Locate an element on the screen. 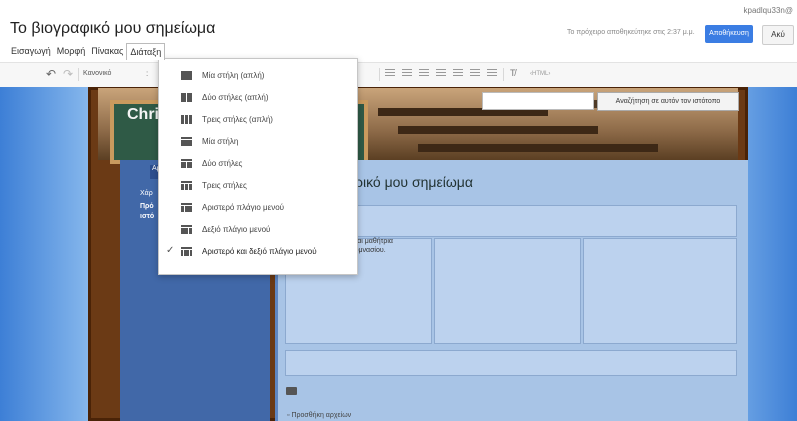  align-right-icon is located at coordinates (492, 74).